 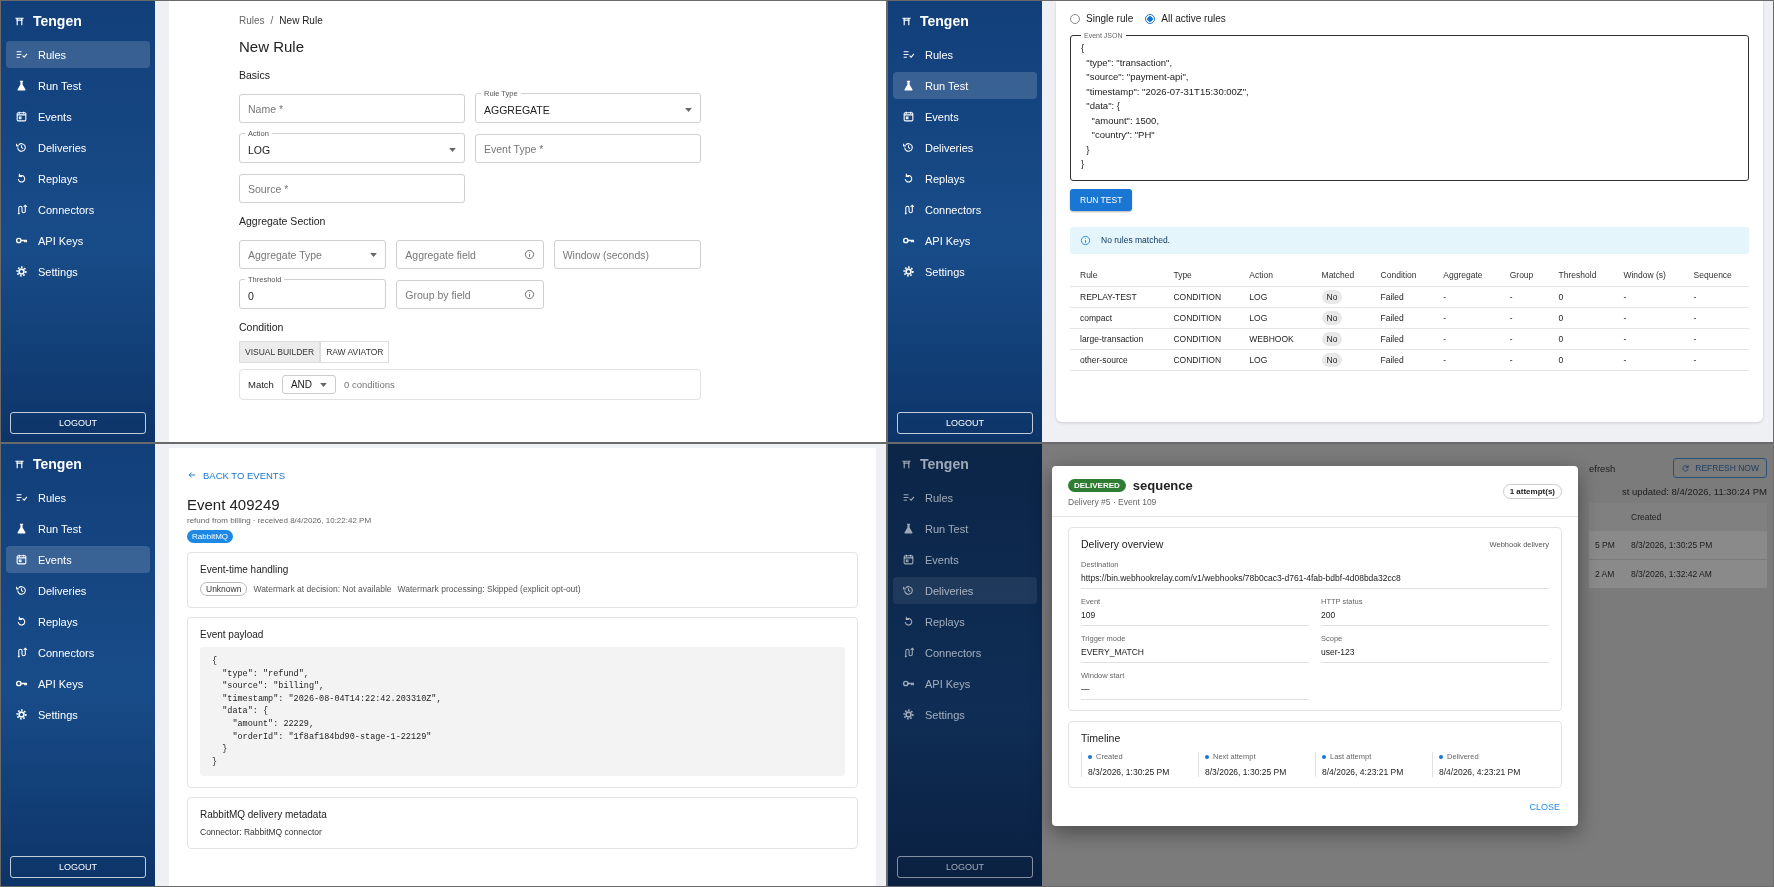 What do you see at coordinates (252, 20) in the screenshot?
I see `breadcrumb-link: Rules` at bounding box center [252, 20].